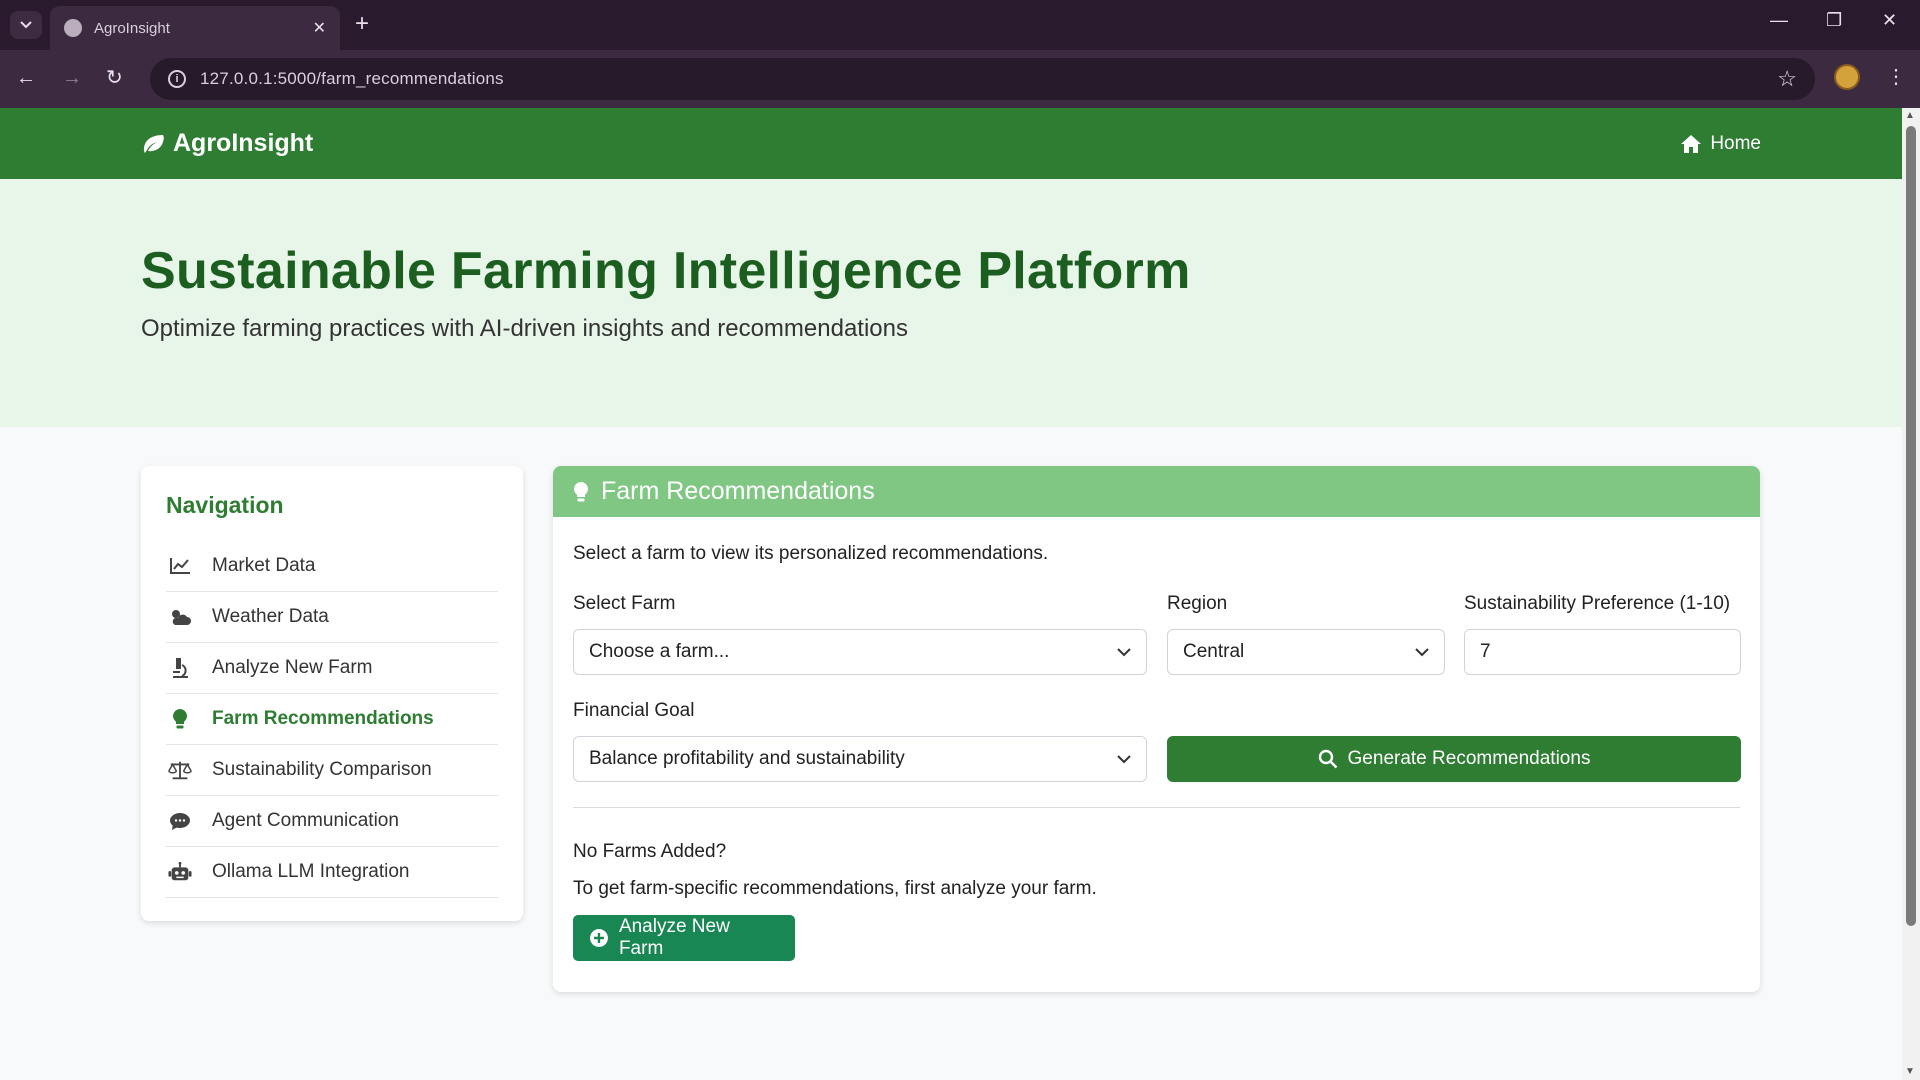  What do you see at coordinates (1197, 603) in the screenshot?
I see `region-label: Region` at bounding box center [1197, 603].